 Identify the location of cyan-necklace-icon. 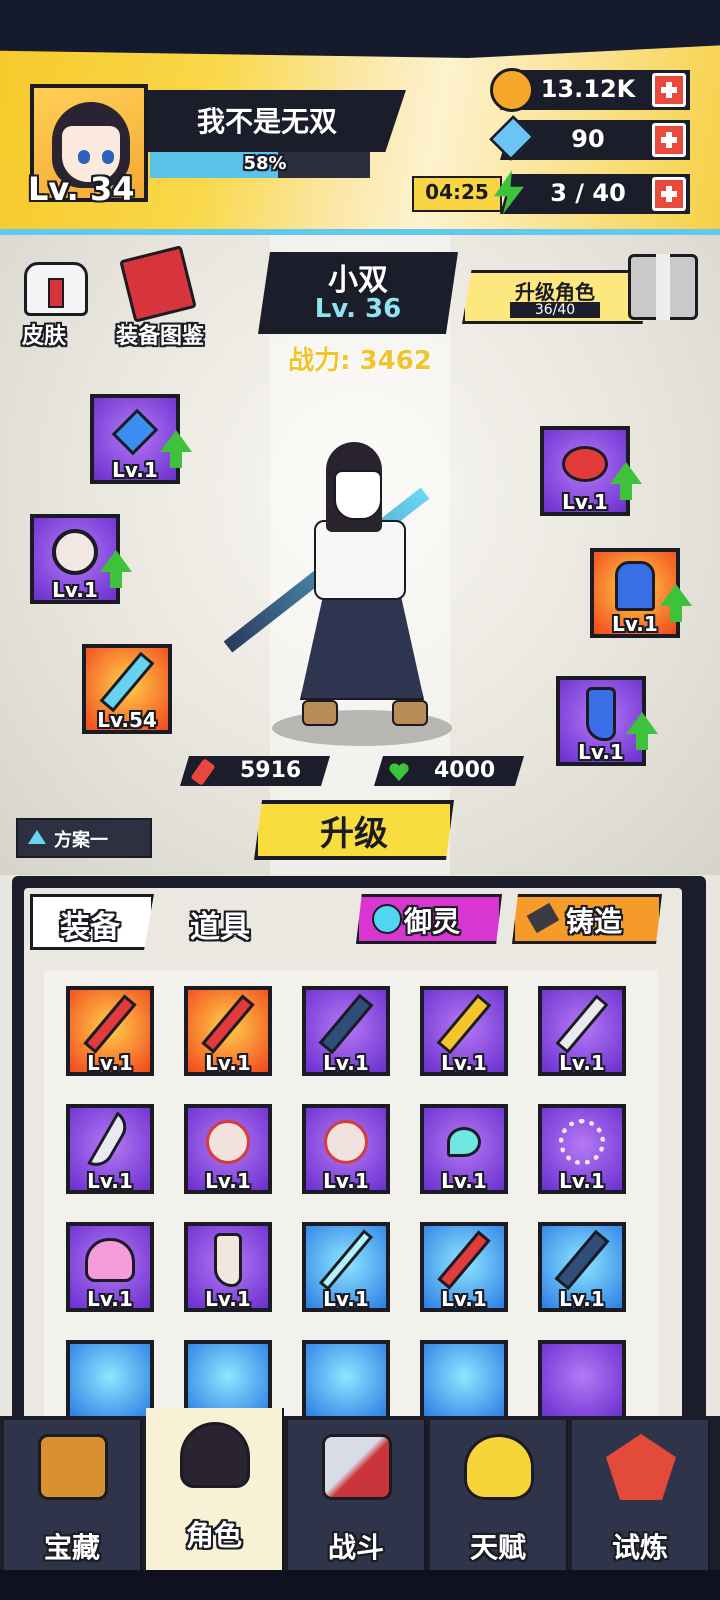
(464, 1142).